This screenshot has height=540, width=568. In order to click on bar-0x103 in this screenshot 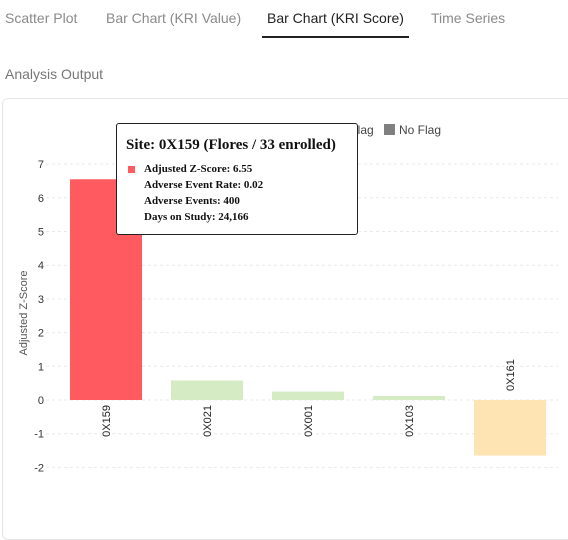, I will do `click(409, 397)`.